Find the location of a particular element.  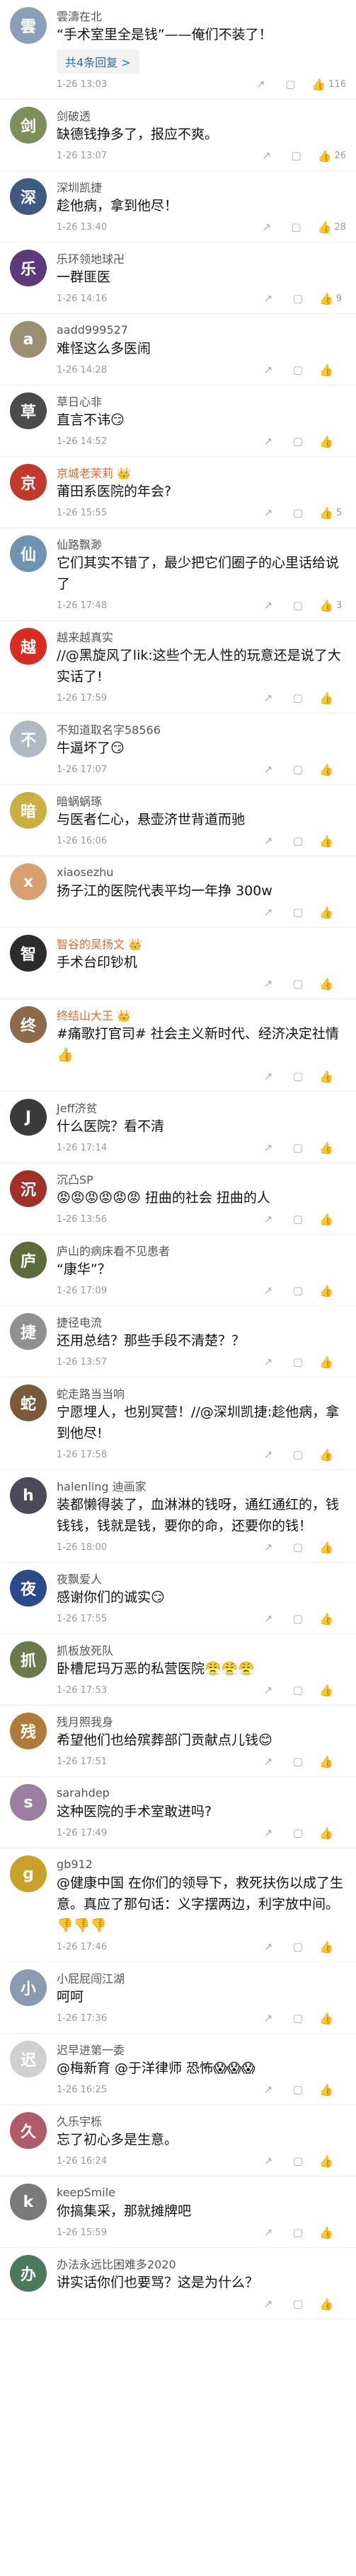

like-button: 👍 5 is located at coordinates (332, 513).